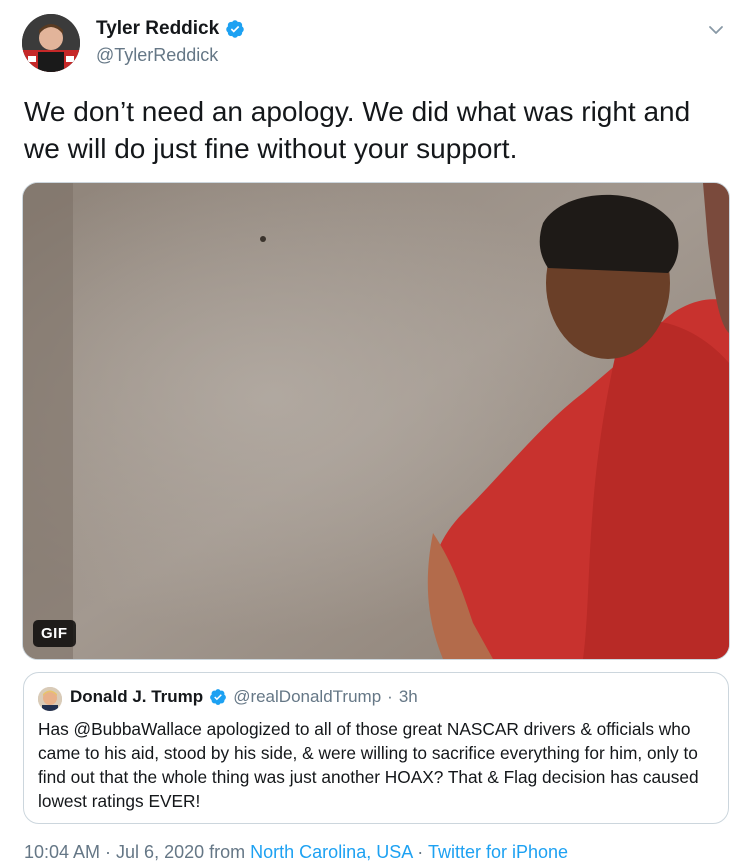 The width and height of the screenshot is (750, 868). What do you see at coordinates (408, 696) in the screenshot?
I see `quoted-time: 3h` at bounding box center [408, 696].